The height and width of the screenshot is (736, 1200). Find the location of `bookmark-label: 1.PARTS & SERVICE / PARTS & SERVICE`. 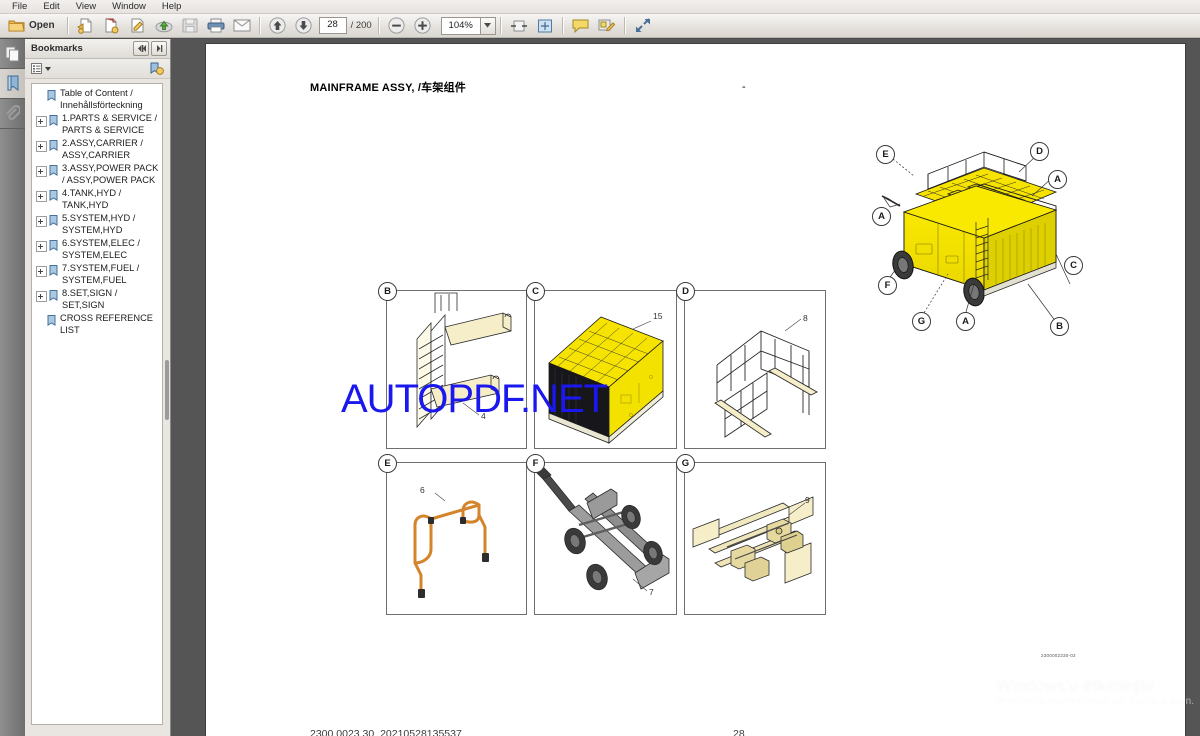

bookmark-label: 1.PARTS & SERVICE / PARTS & SERVICE is located at coordinates (110, 124).